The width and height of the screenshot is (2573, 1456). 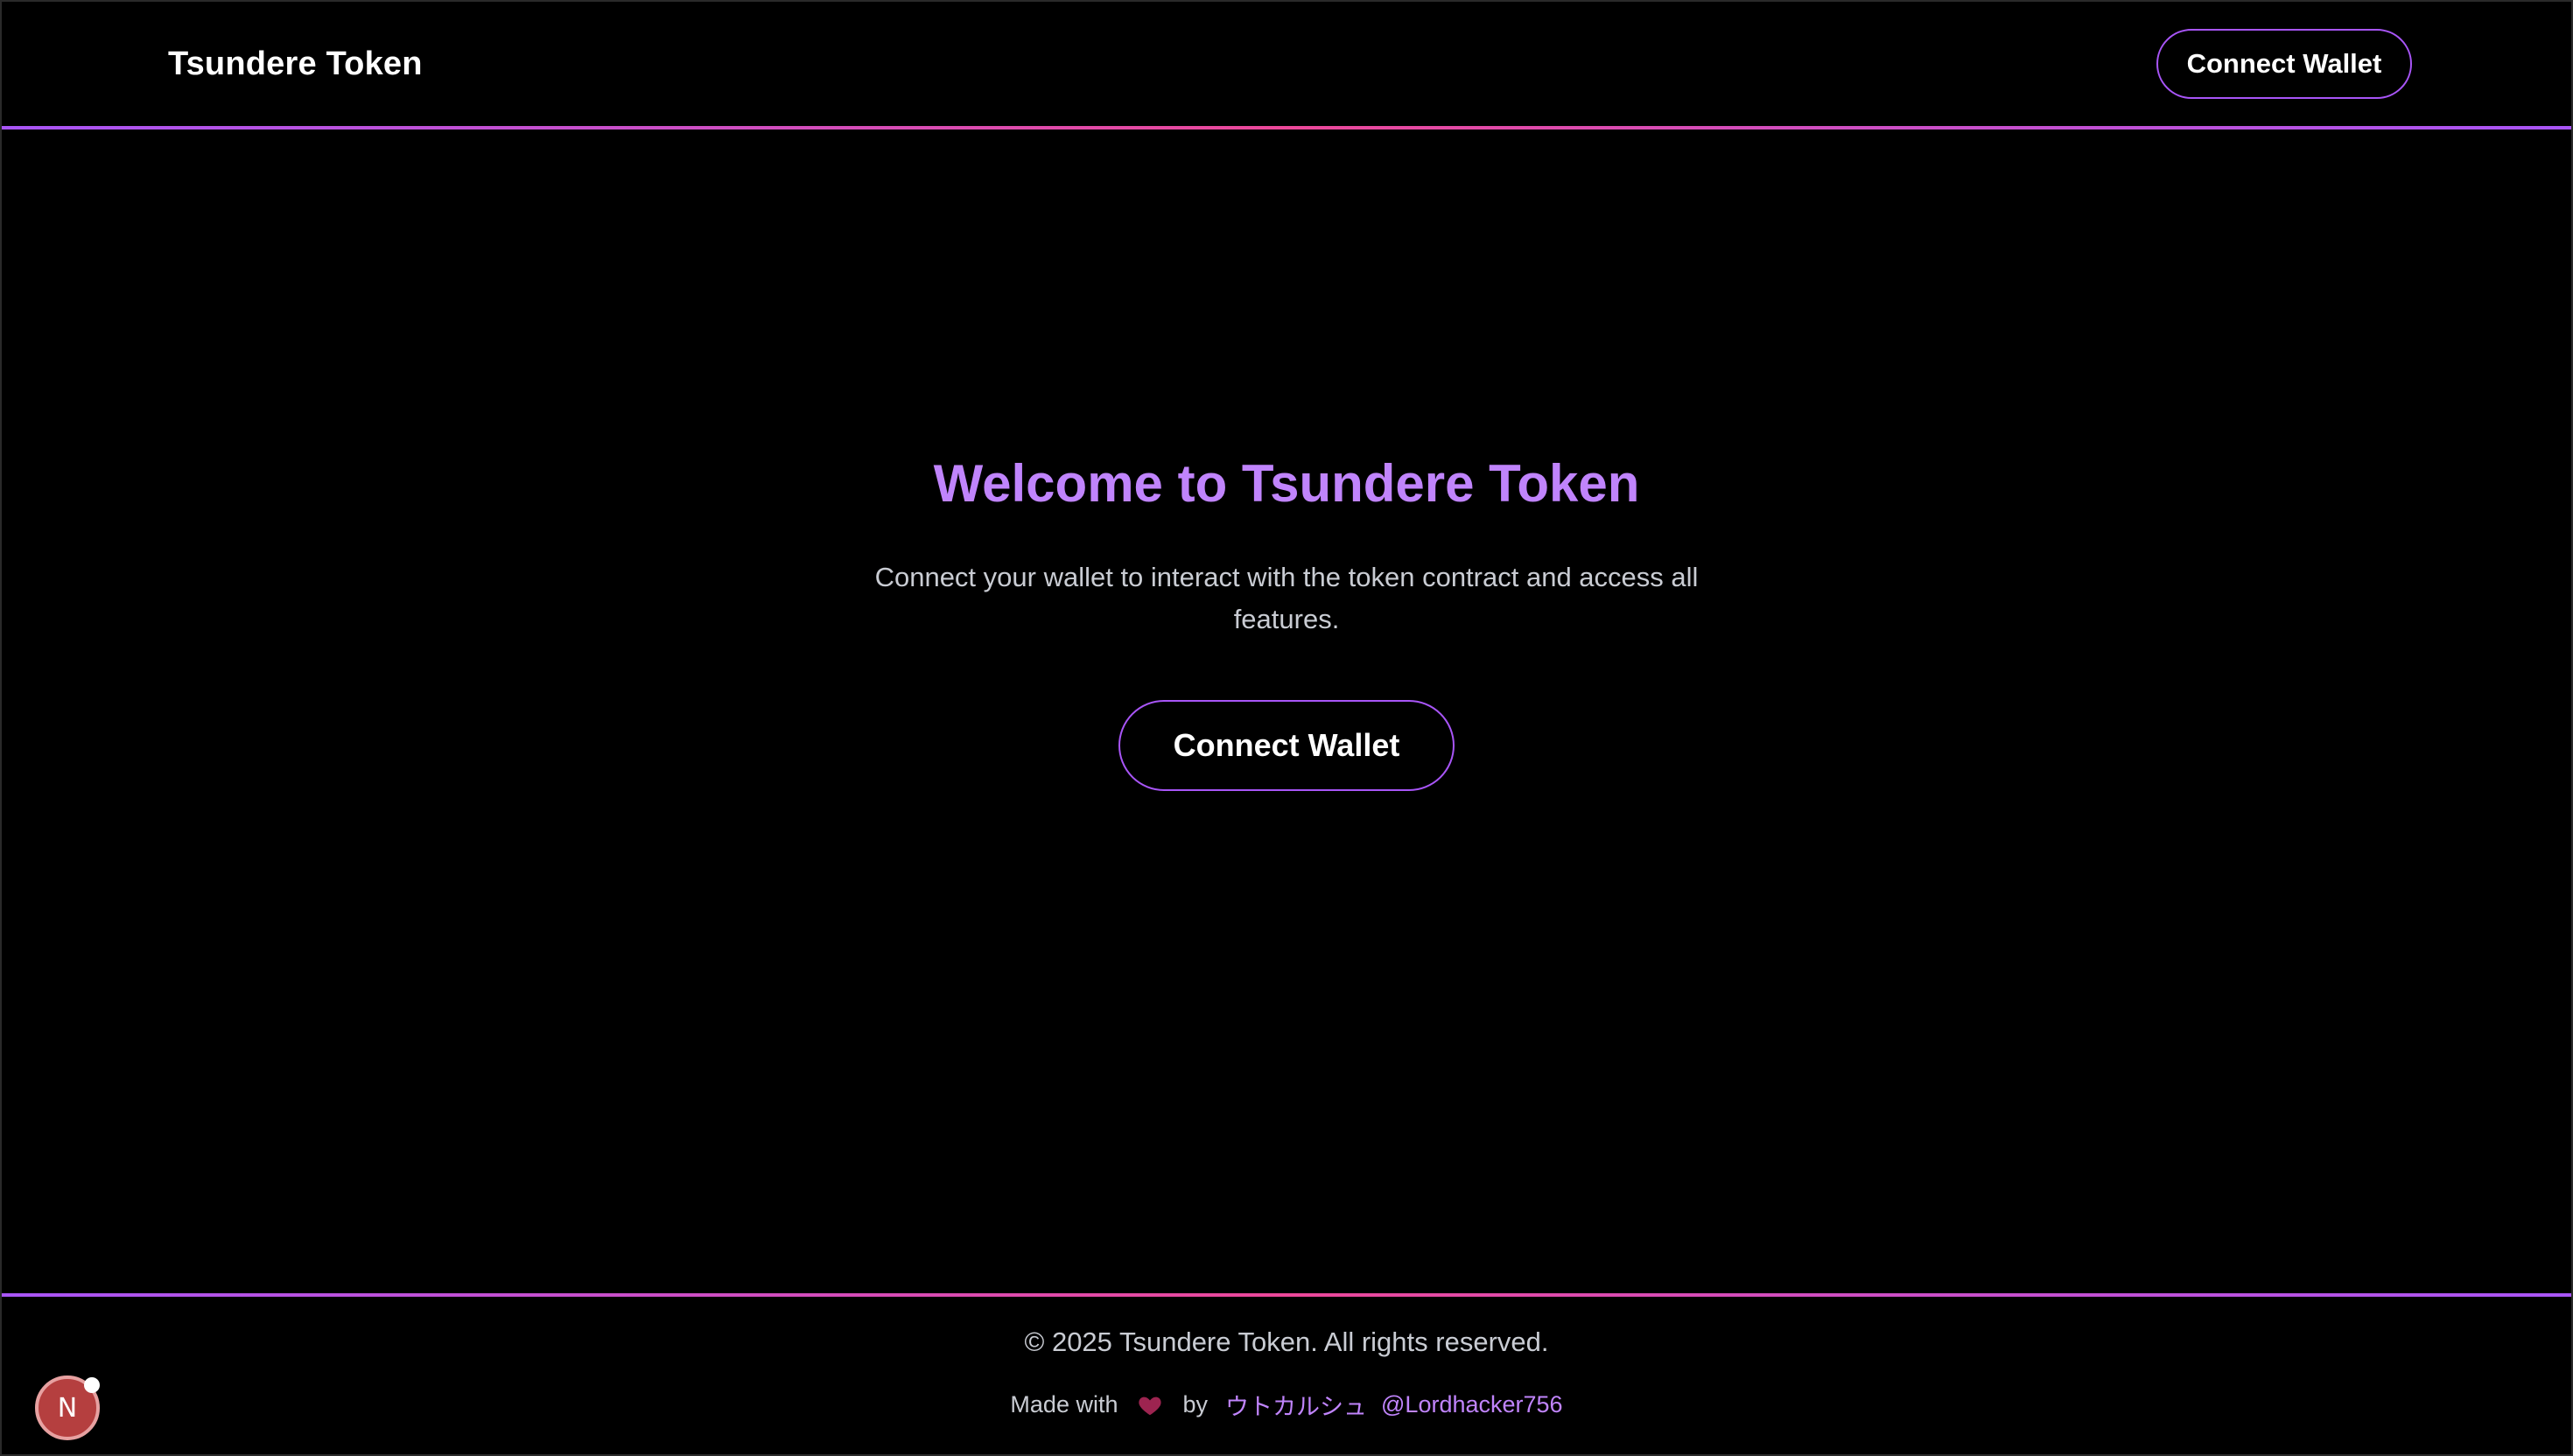 I want to click on author-handle-link: @Lordhacker756, so click(x=1472, y=1404).